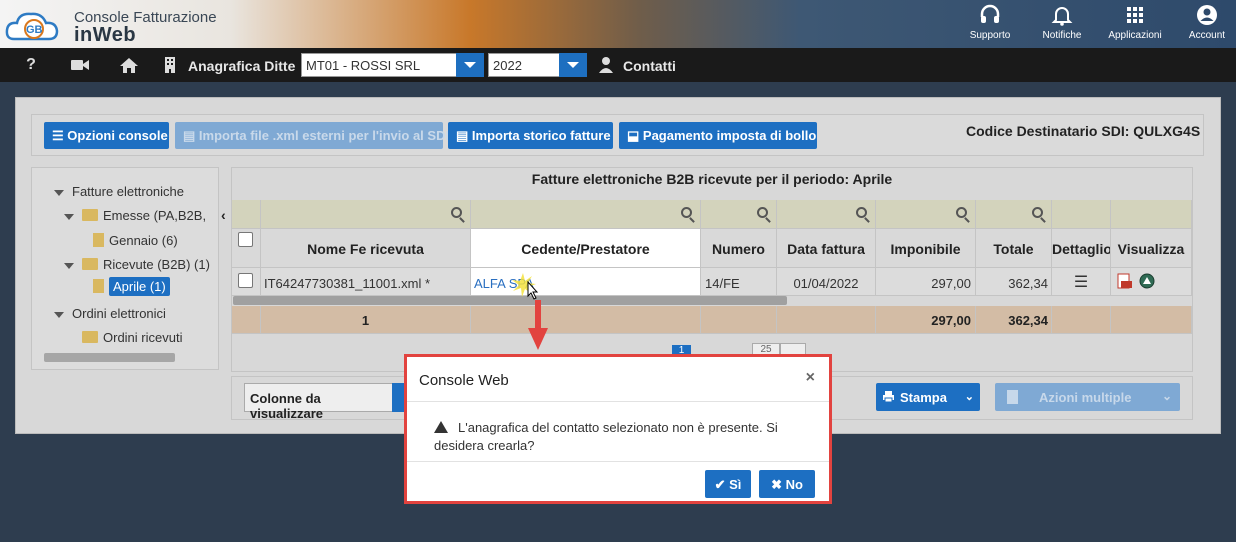 This screenshot has height=542, width=1236. Describe the element at coordinates (1014, 214) in the screenshot. I see `filter-total` at that location.